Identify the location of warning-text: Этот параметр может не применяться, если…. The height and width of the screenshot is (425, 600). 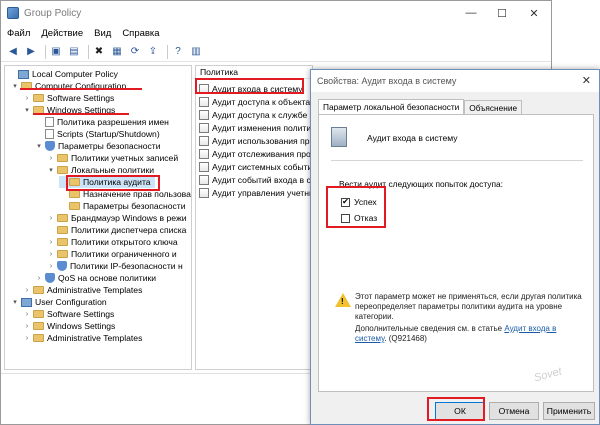
(468, 306).